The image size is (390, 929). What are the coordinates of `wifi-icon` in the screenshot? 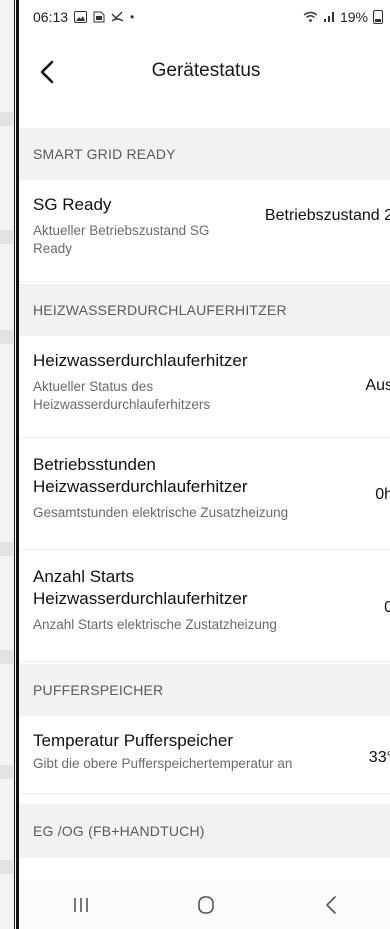 It's located at (310, 16).